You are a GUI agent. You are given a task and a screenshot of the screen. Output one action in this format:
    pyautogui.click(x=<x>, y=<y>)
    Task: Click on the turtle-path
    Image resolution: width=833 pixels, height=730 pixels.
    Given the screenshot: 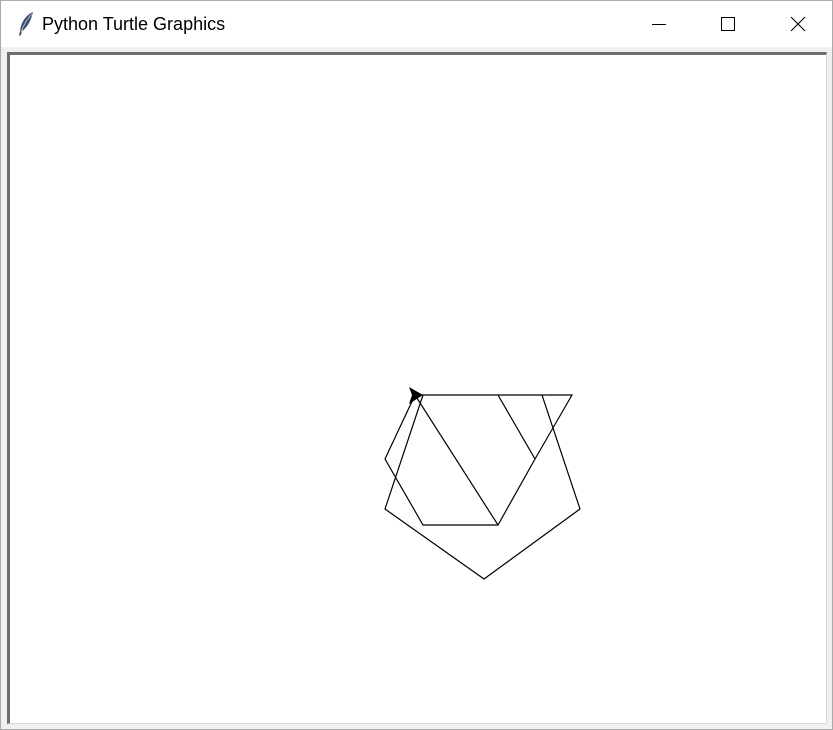 What is the action you would take?
    pyautogui.click(x=482, y=486)
    